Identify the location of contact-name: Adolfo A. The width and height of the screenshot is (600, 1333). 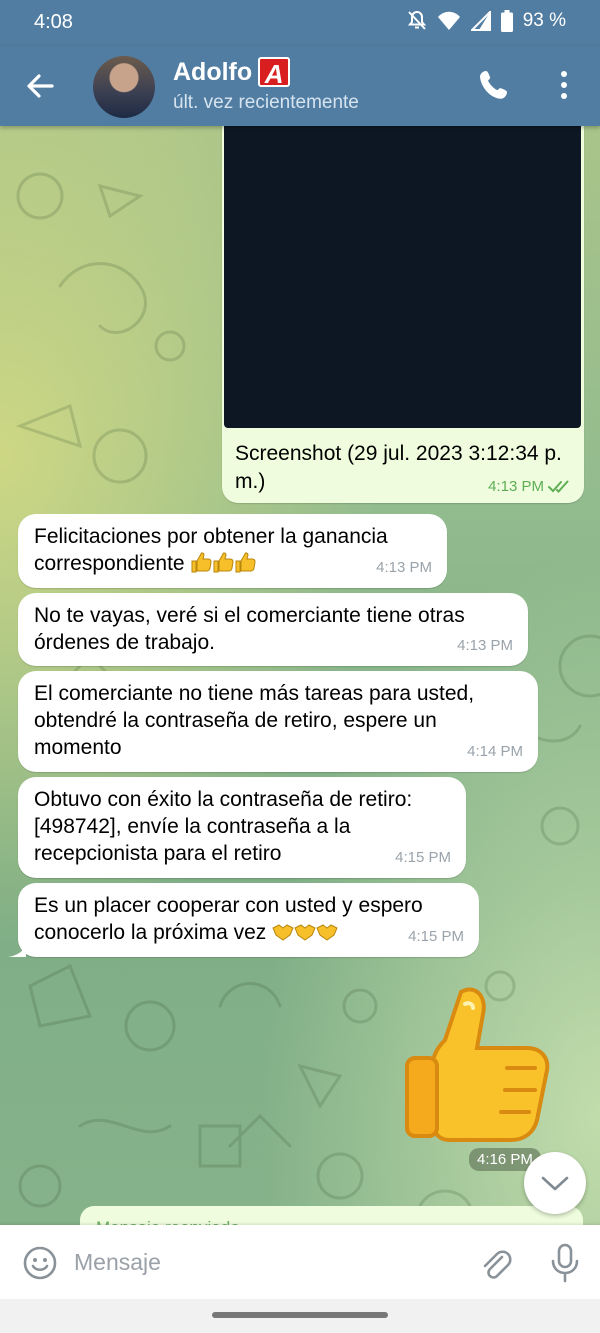
(232, 73).